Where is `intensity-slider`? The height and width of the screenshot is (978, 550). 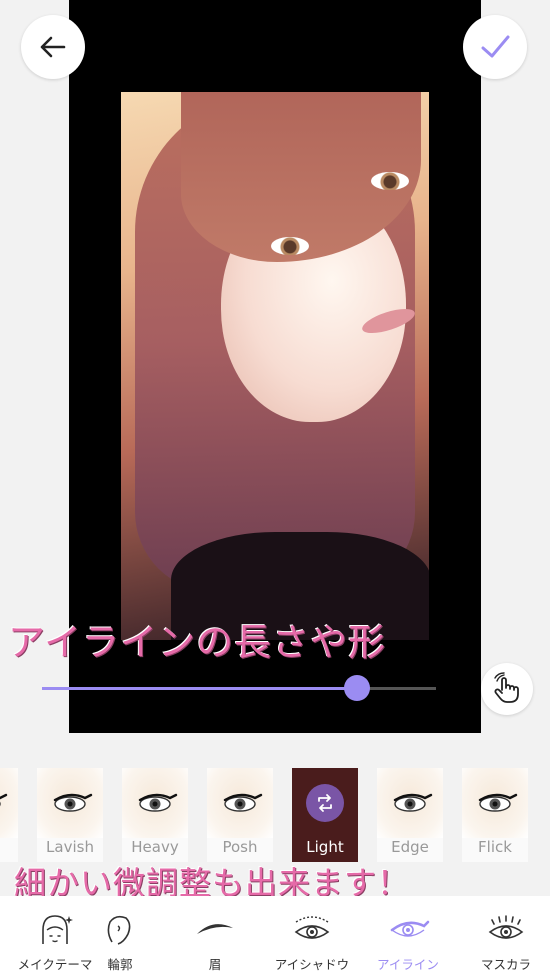
intensity-slider is located at coordinates (239, 688).